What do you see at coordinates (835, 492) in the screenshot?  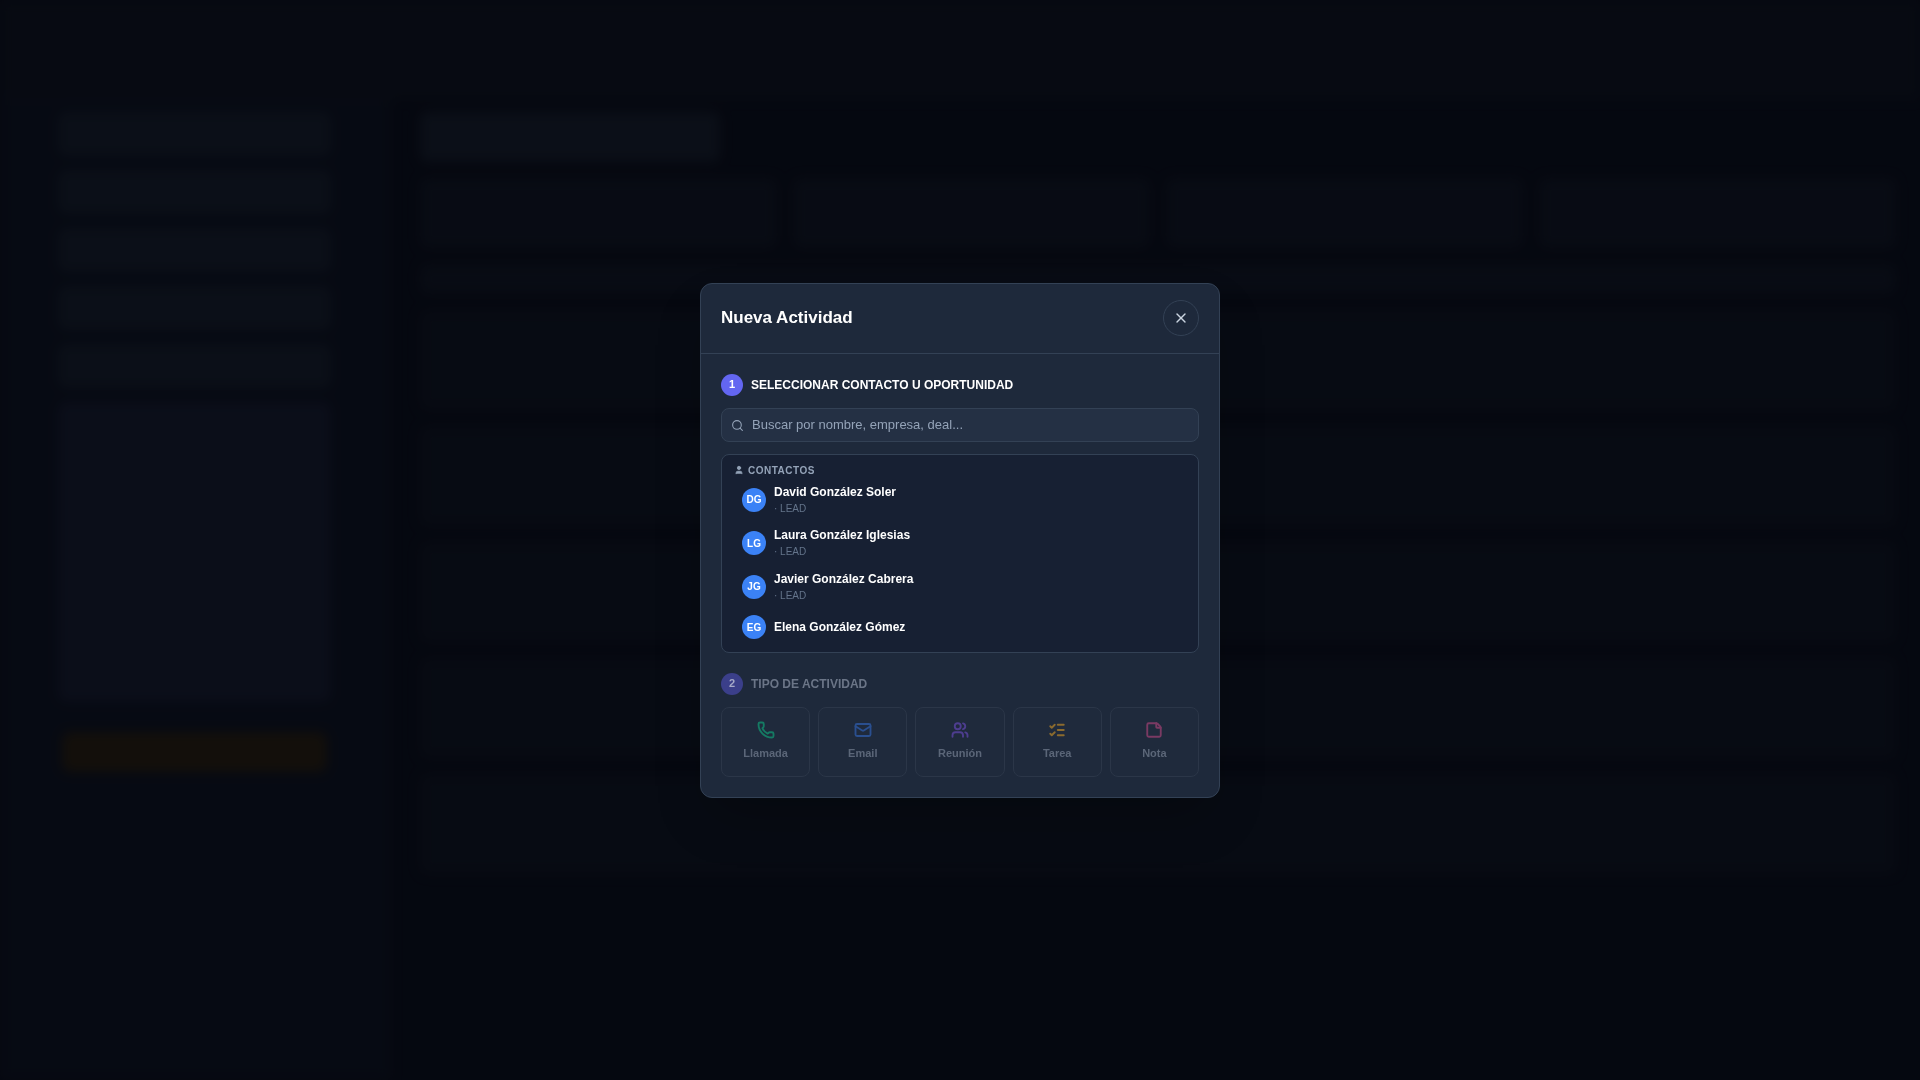 I see `contact-name: David González Soler` at bounding box center [835, 492].